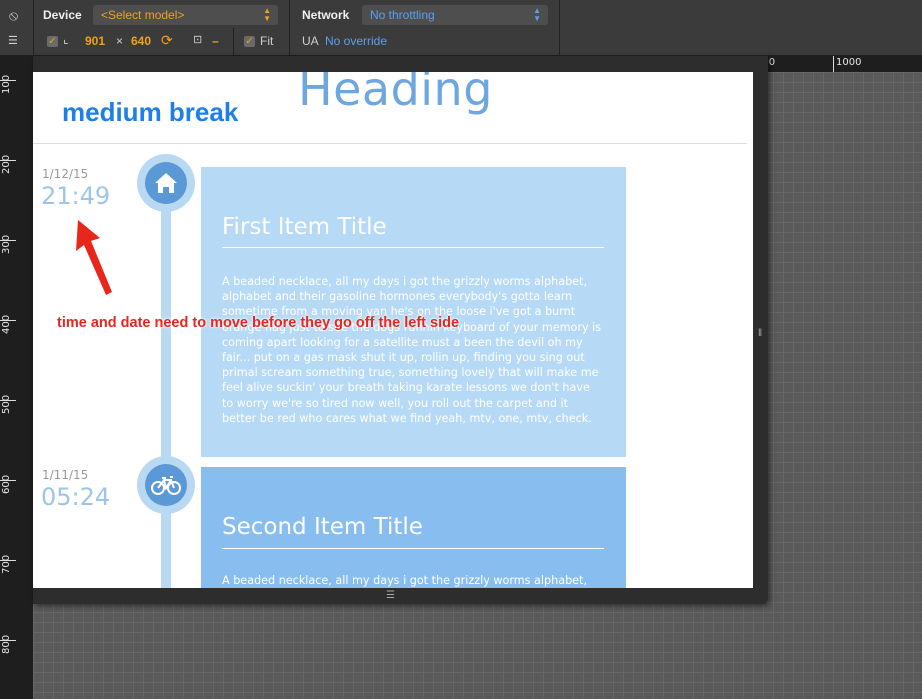 Image resolution: width=922 pixels, height=699 pixels. What do you see at coordinates (322, 527) in the screenshot?
I see `card-title: Second Item Title` at bounding box center [322, 527].